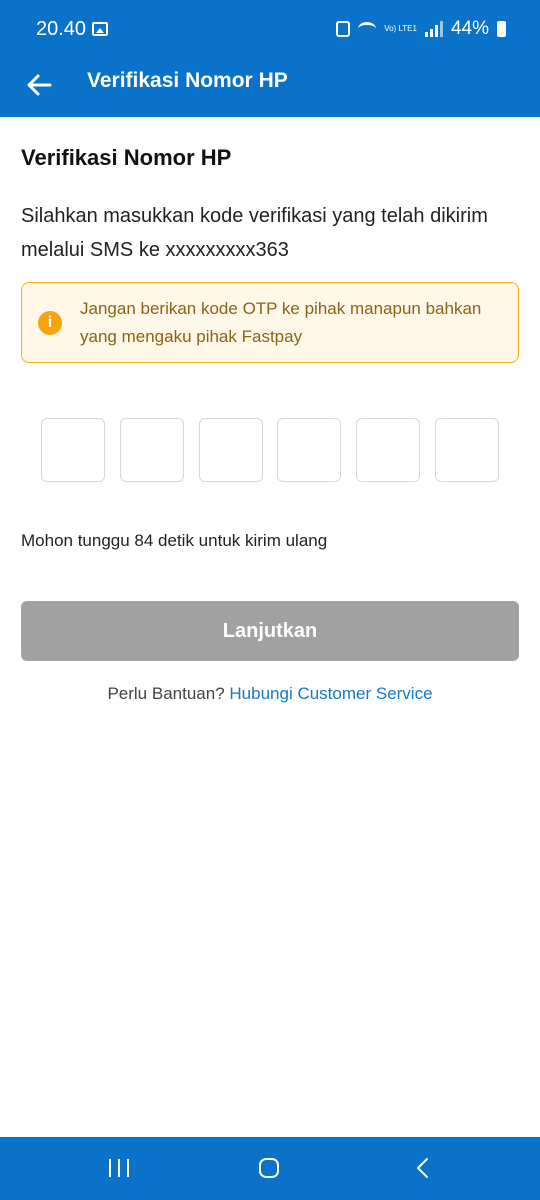  What do you see at coordinates (50, 323) in the screenshot?
I see `info-icon: i` at bounding box center [50, 323].